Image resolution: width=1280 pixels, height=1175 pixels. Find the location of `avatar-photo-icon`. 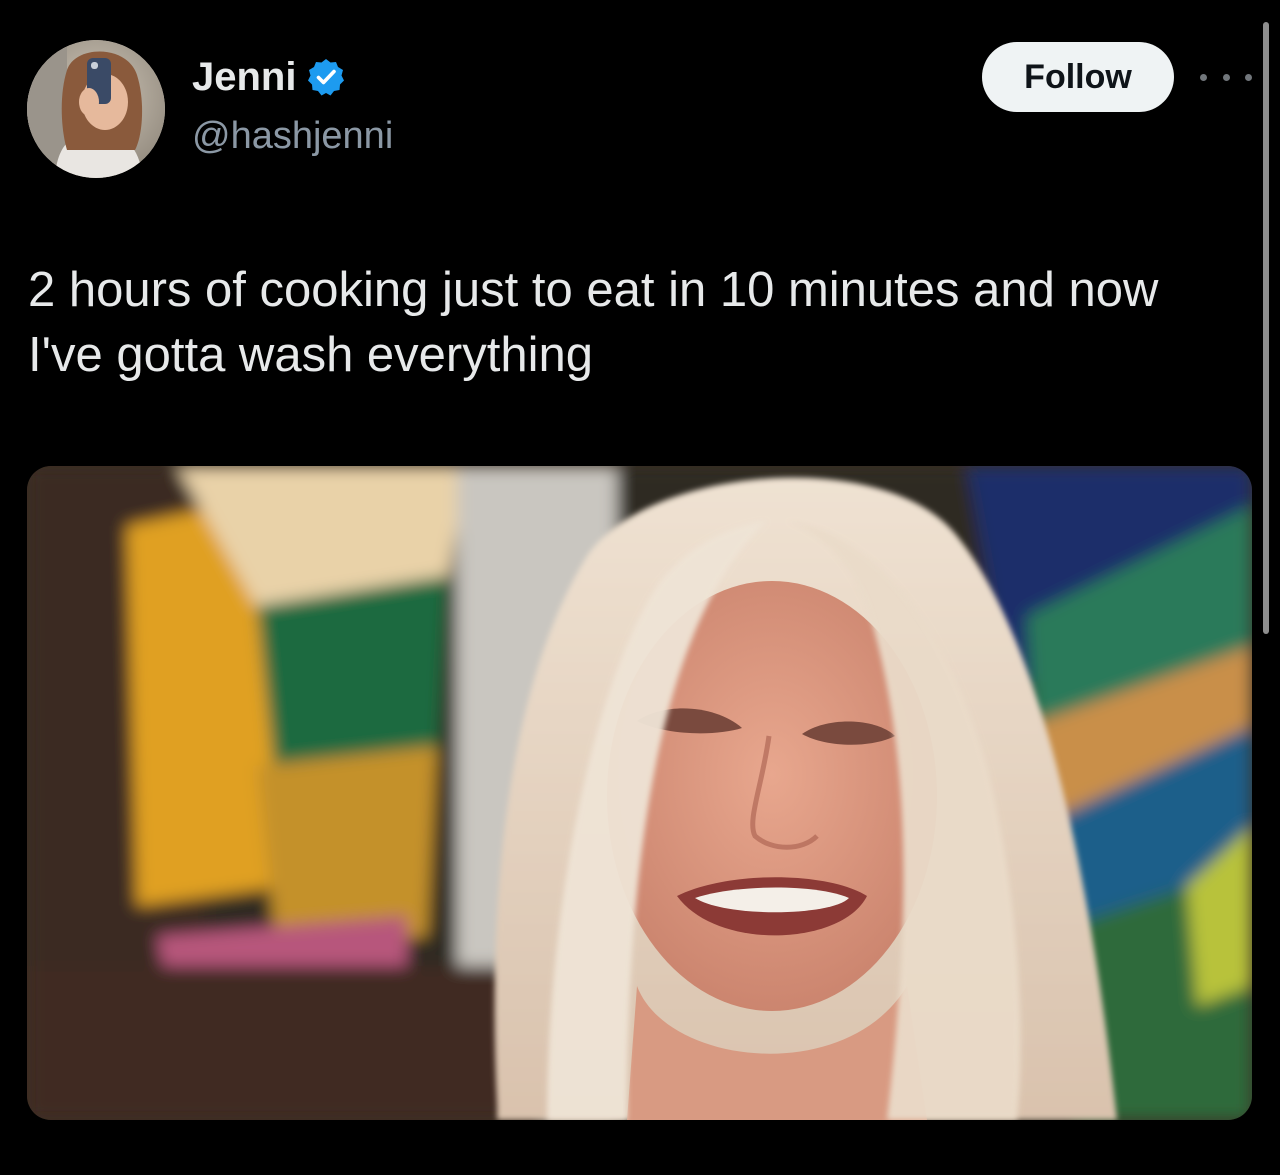

avatar-photo-icon is located at coordinates (96, 109).